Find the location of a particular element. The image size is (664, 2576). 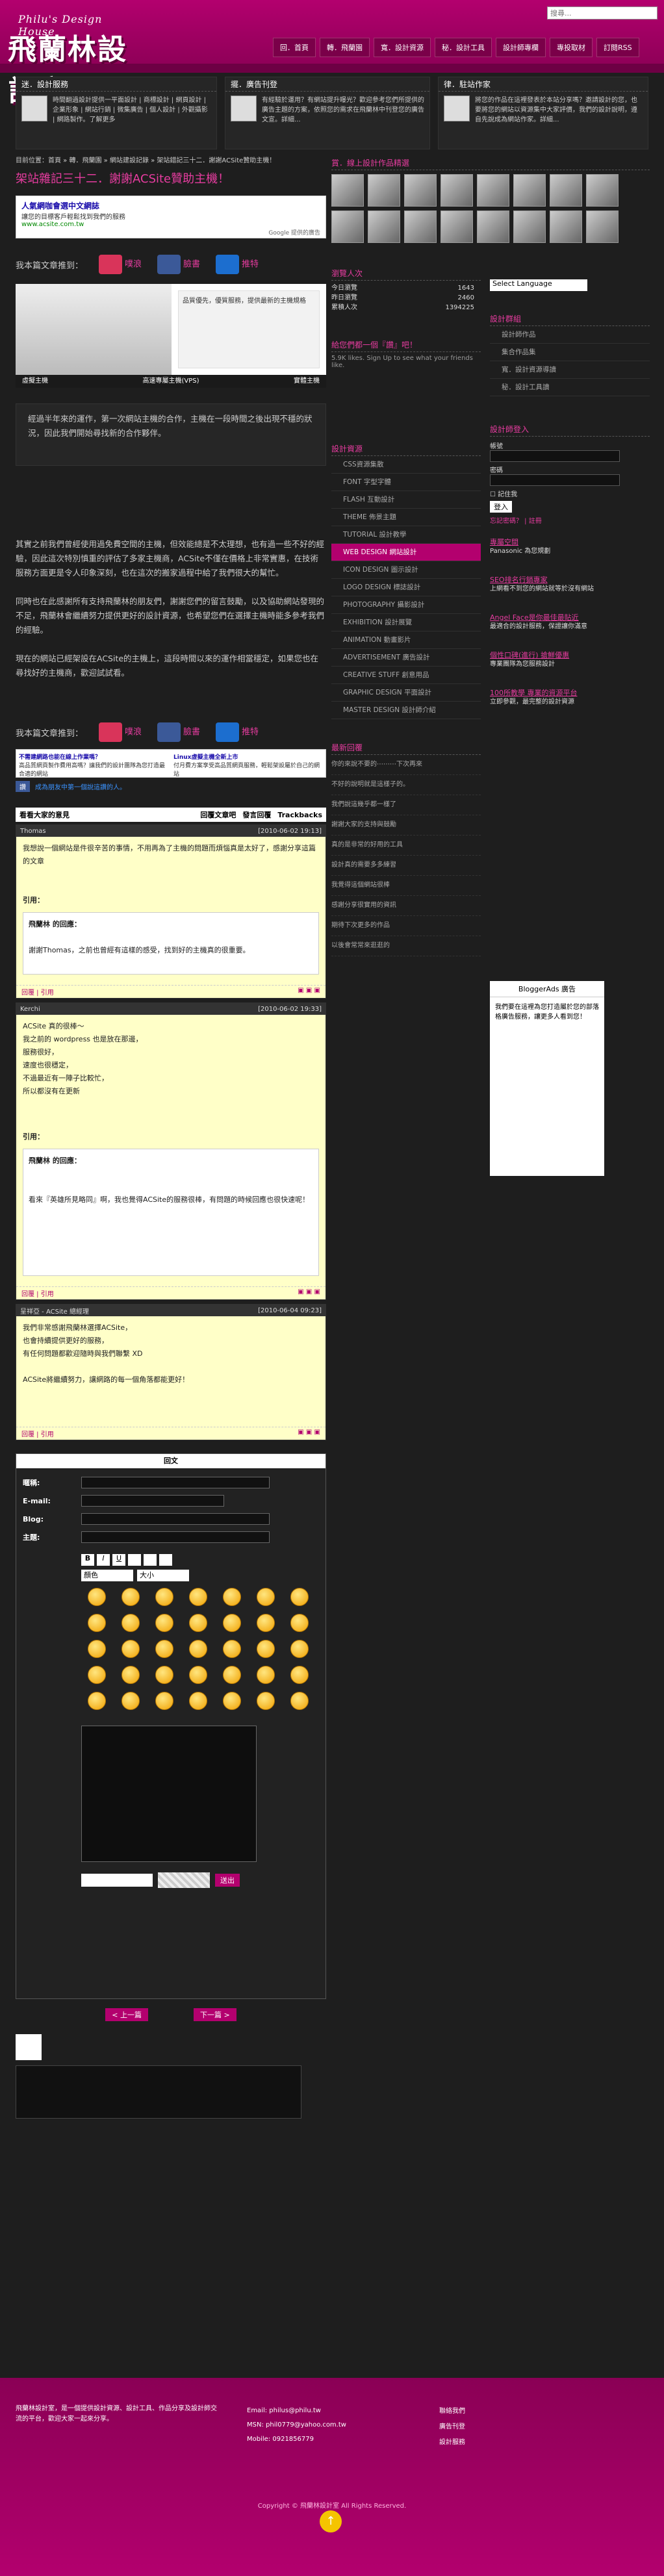

google-ad: 個性口碑(進行) 搶鮮優惠 專業團隊為您服務設計 is located at coordinates (570, 660).